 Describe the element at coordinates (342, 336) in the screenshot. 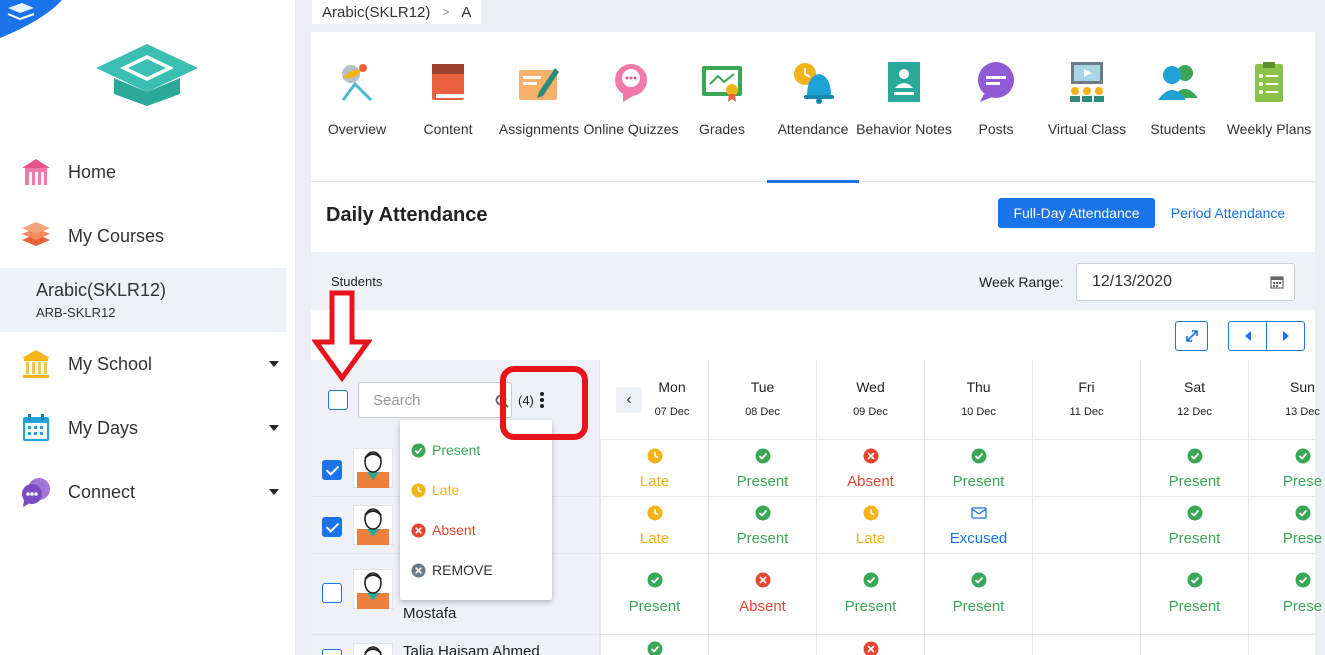

I see `annotation-arrow-icon` at that location.